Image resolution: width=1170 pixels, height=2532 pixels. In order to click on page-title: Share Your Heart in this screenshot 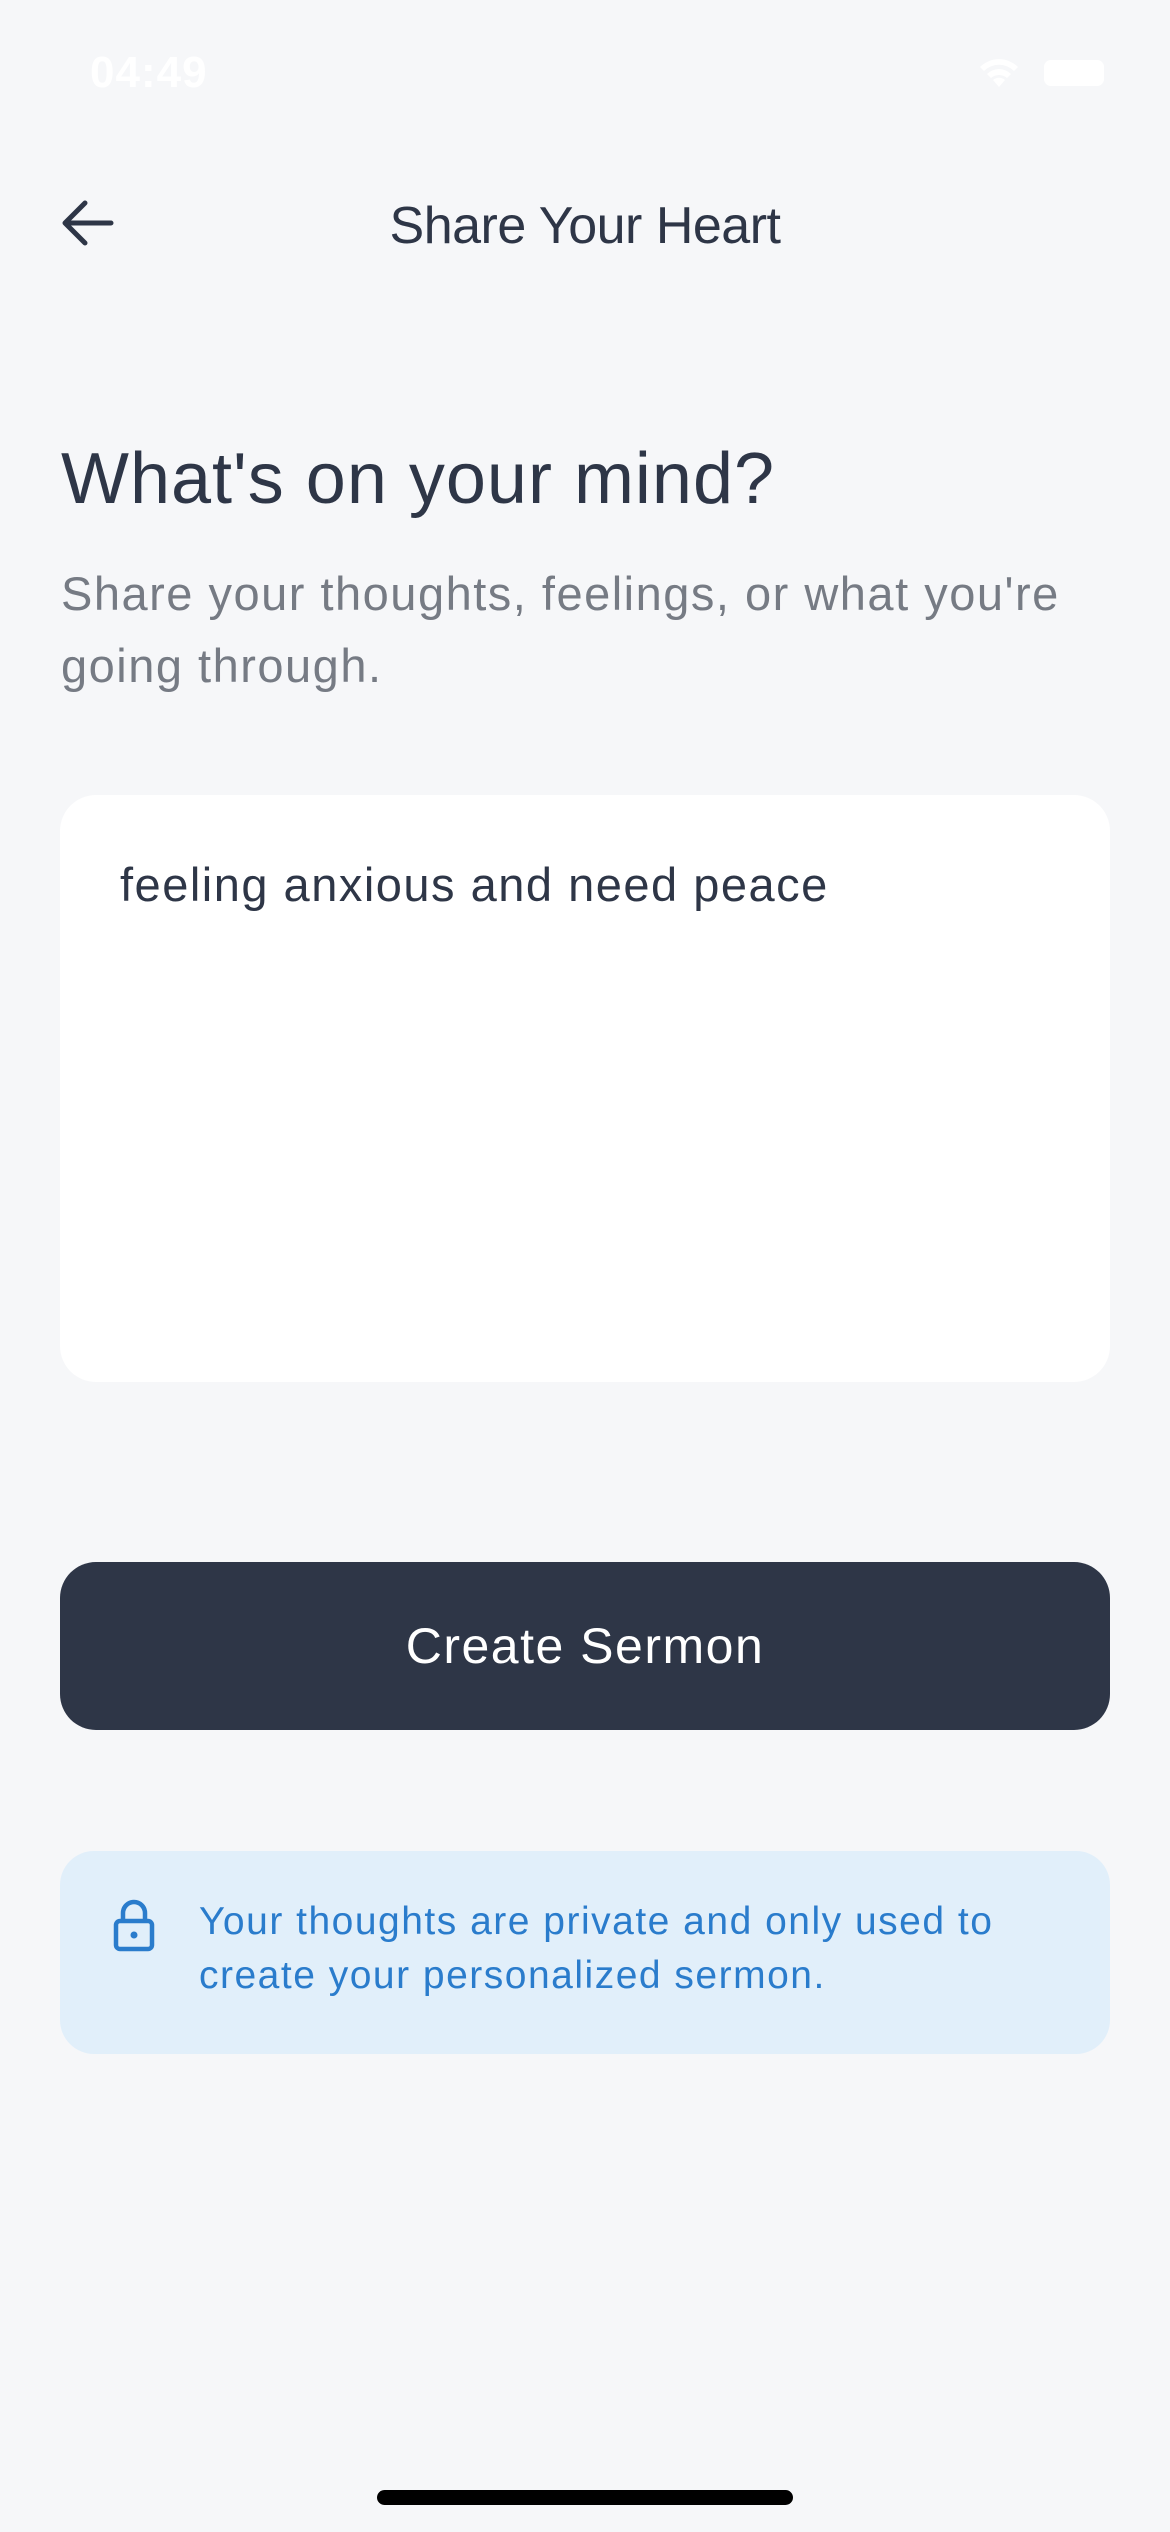, I will do `click(585, 226)`.